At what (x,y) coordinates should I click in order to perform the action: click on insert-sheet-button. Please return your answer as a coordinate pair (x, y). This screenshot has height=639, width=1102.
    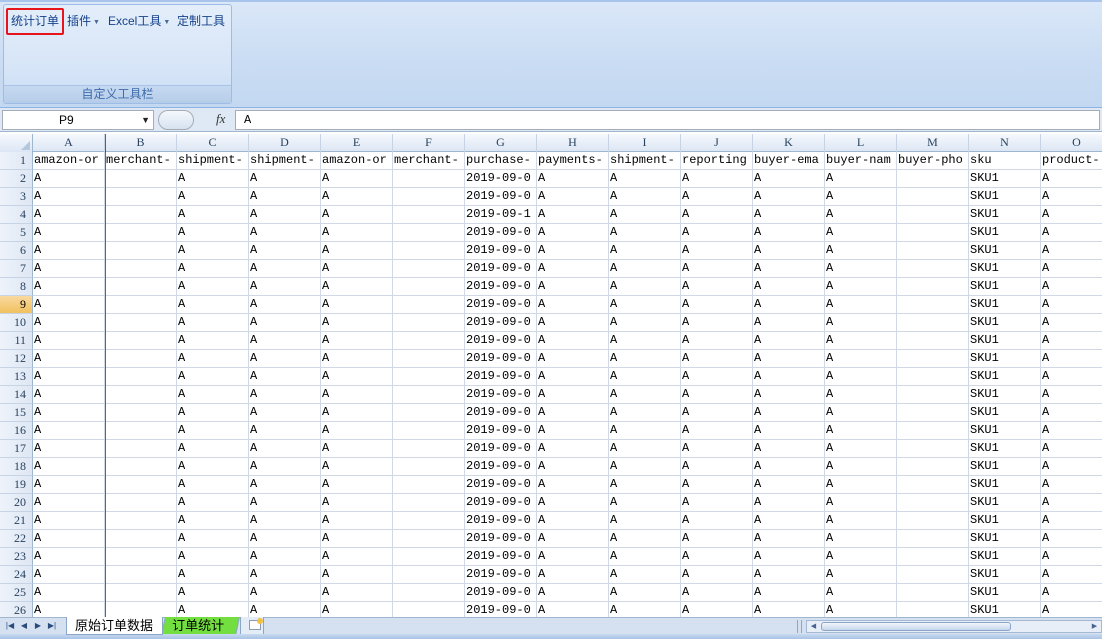
    Looking at the image, I should click on (252, 626).